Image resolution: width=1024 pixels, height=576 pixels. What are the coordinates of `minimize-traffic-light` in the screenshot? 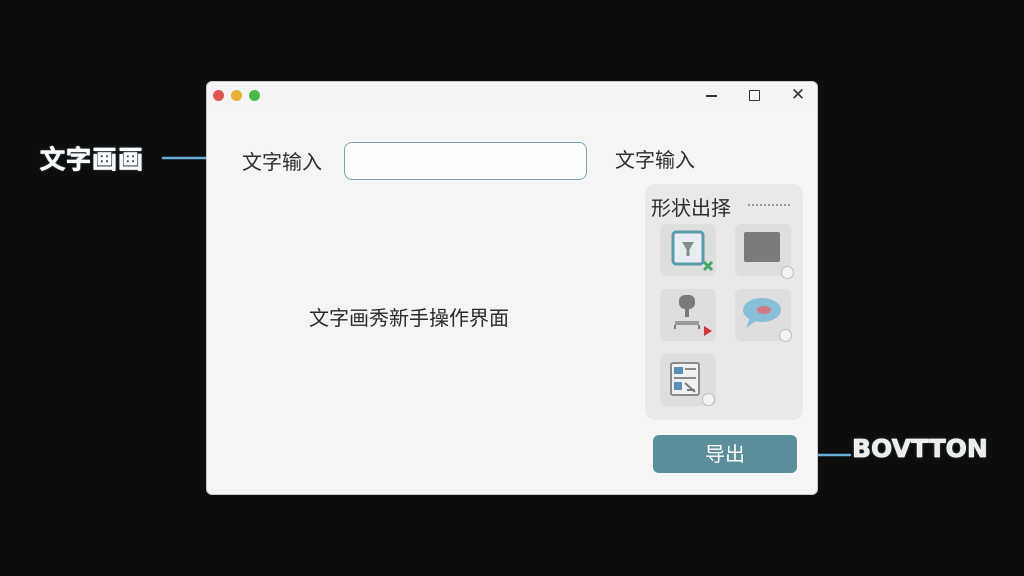 It's located at (236, 95).